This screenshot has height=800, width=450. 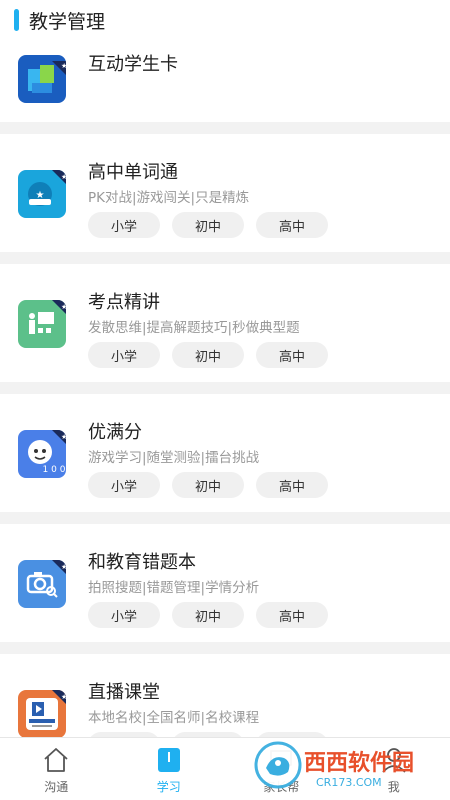 What do you see at coordinates (42, 584) in the screenshot?
I see `camera-search-icon: ★` at bounding box center [42, 584].